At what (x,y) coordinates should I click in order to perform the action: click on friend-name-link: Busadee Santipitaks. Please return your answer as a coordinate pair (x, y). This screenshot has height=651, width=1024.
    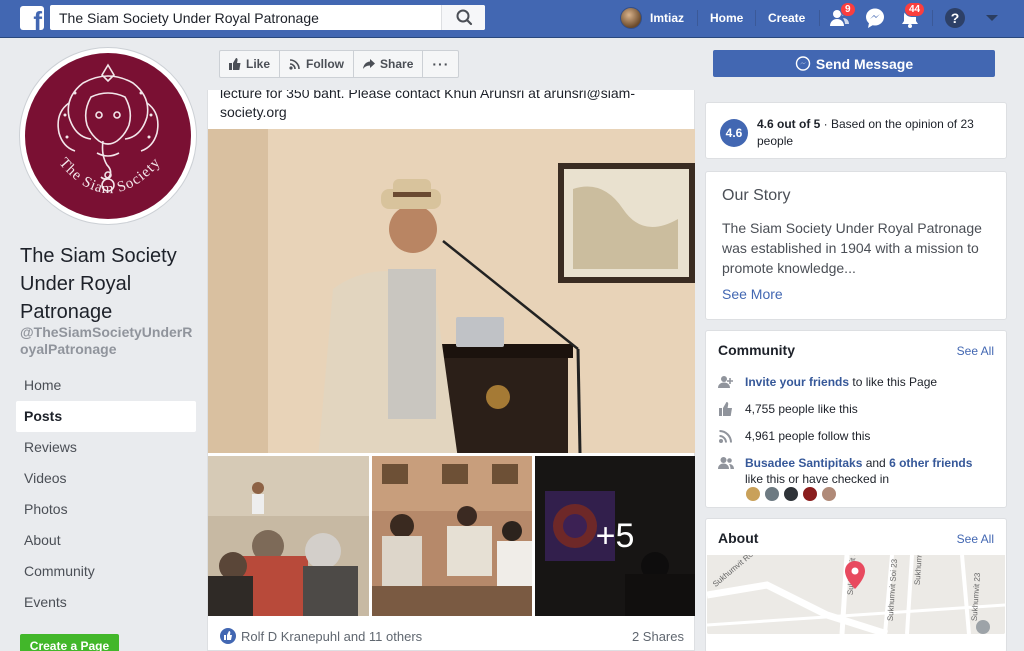
    Looking at the image, I should click on (803, 463).